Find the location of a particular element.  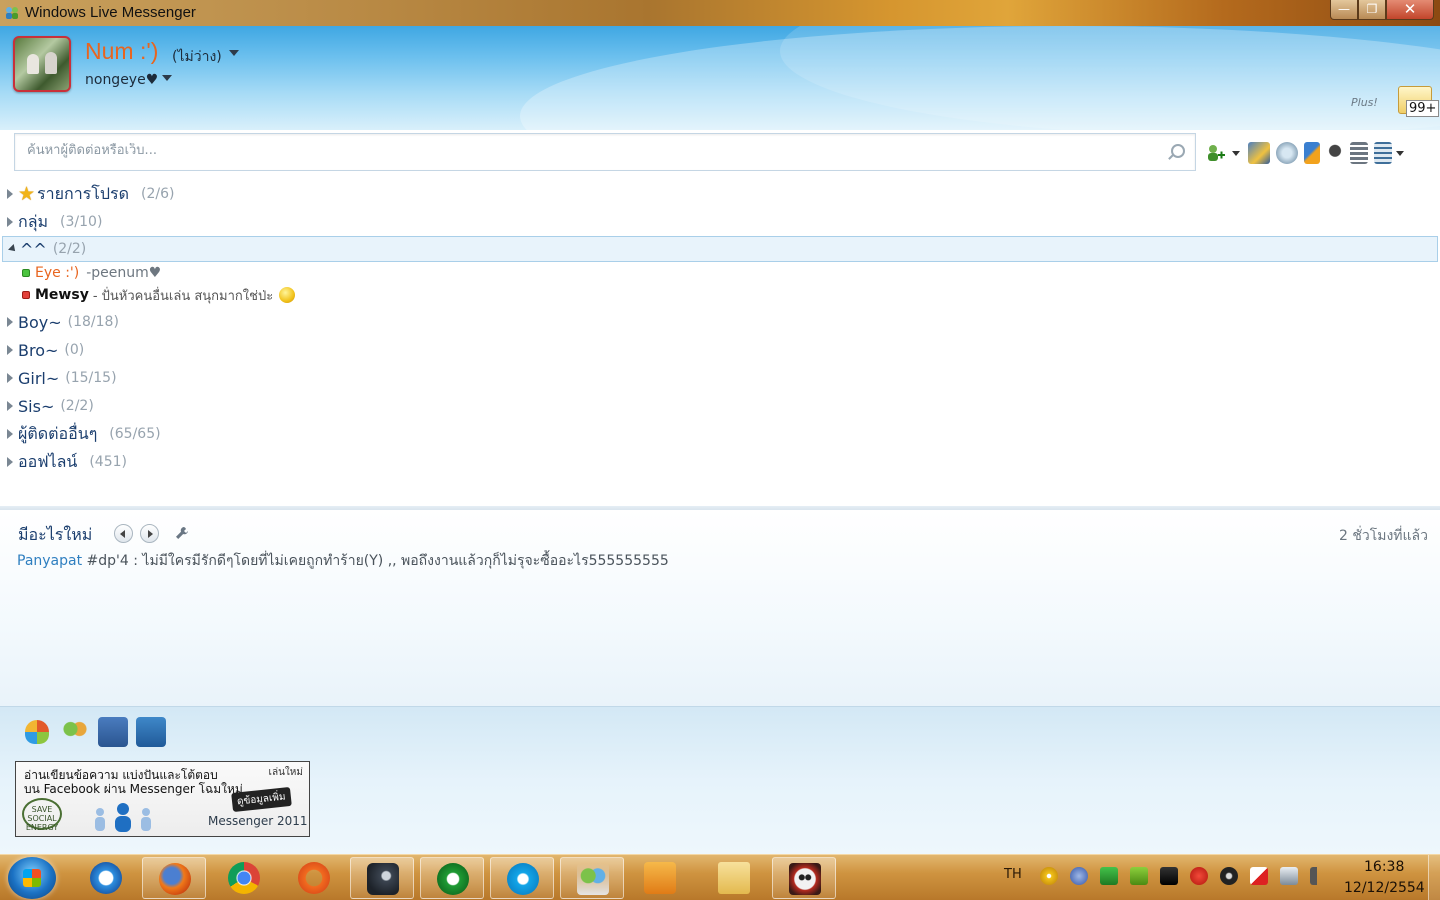

group-caret: ^^ (2/2) is located at coordinates (720, 249).